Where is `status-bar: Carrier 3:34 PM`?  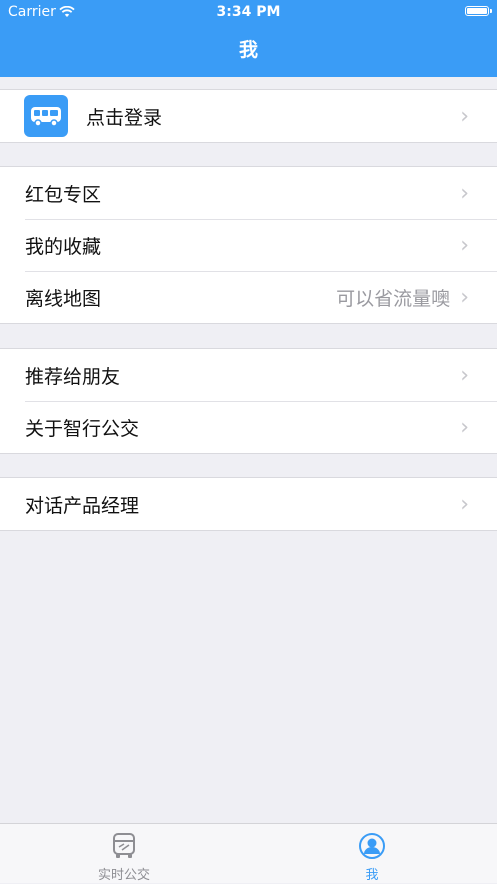
status-bar: Carrier 3:34 PM is located at coordinates (248, 12).